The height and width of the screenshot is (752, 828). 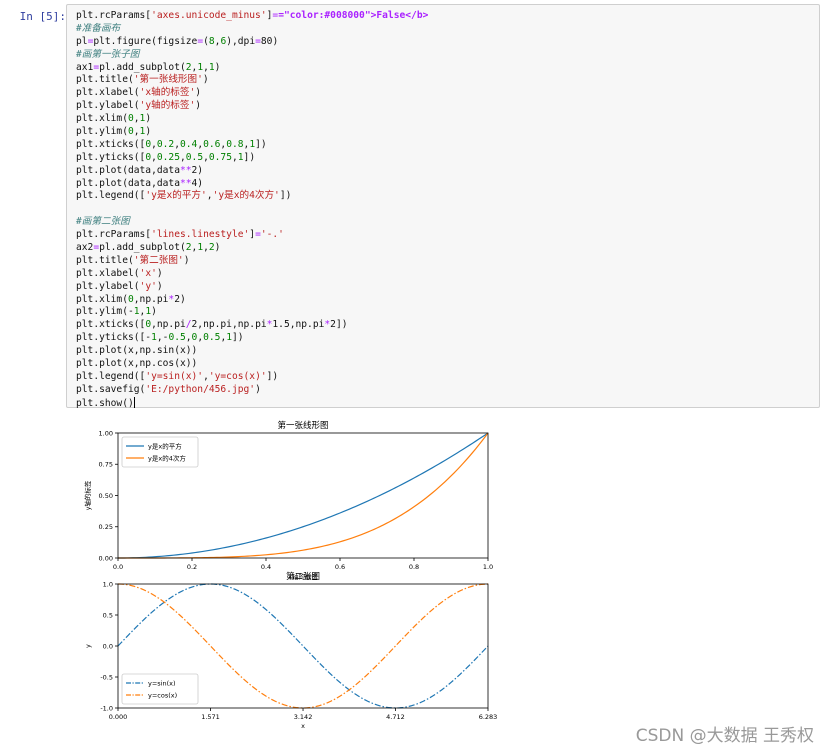 I want to click on code-line: plt.xticks([0,0.2,0.4,0.6,0.8,1]), so click(x=171, y=144).